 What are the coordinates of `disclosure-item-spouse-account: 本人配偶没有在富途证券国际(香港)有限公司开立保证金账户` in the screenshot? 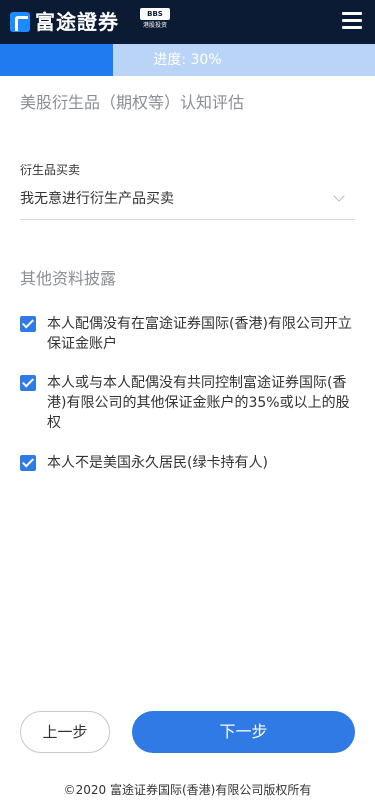 It's located at (187, 334).